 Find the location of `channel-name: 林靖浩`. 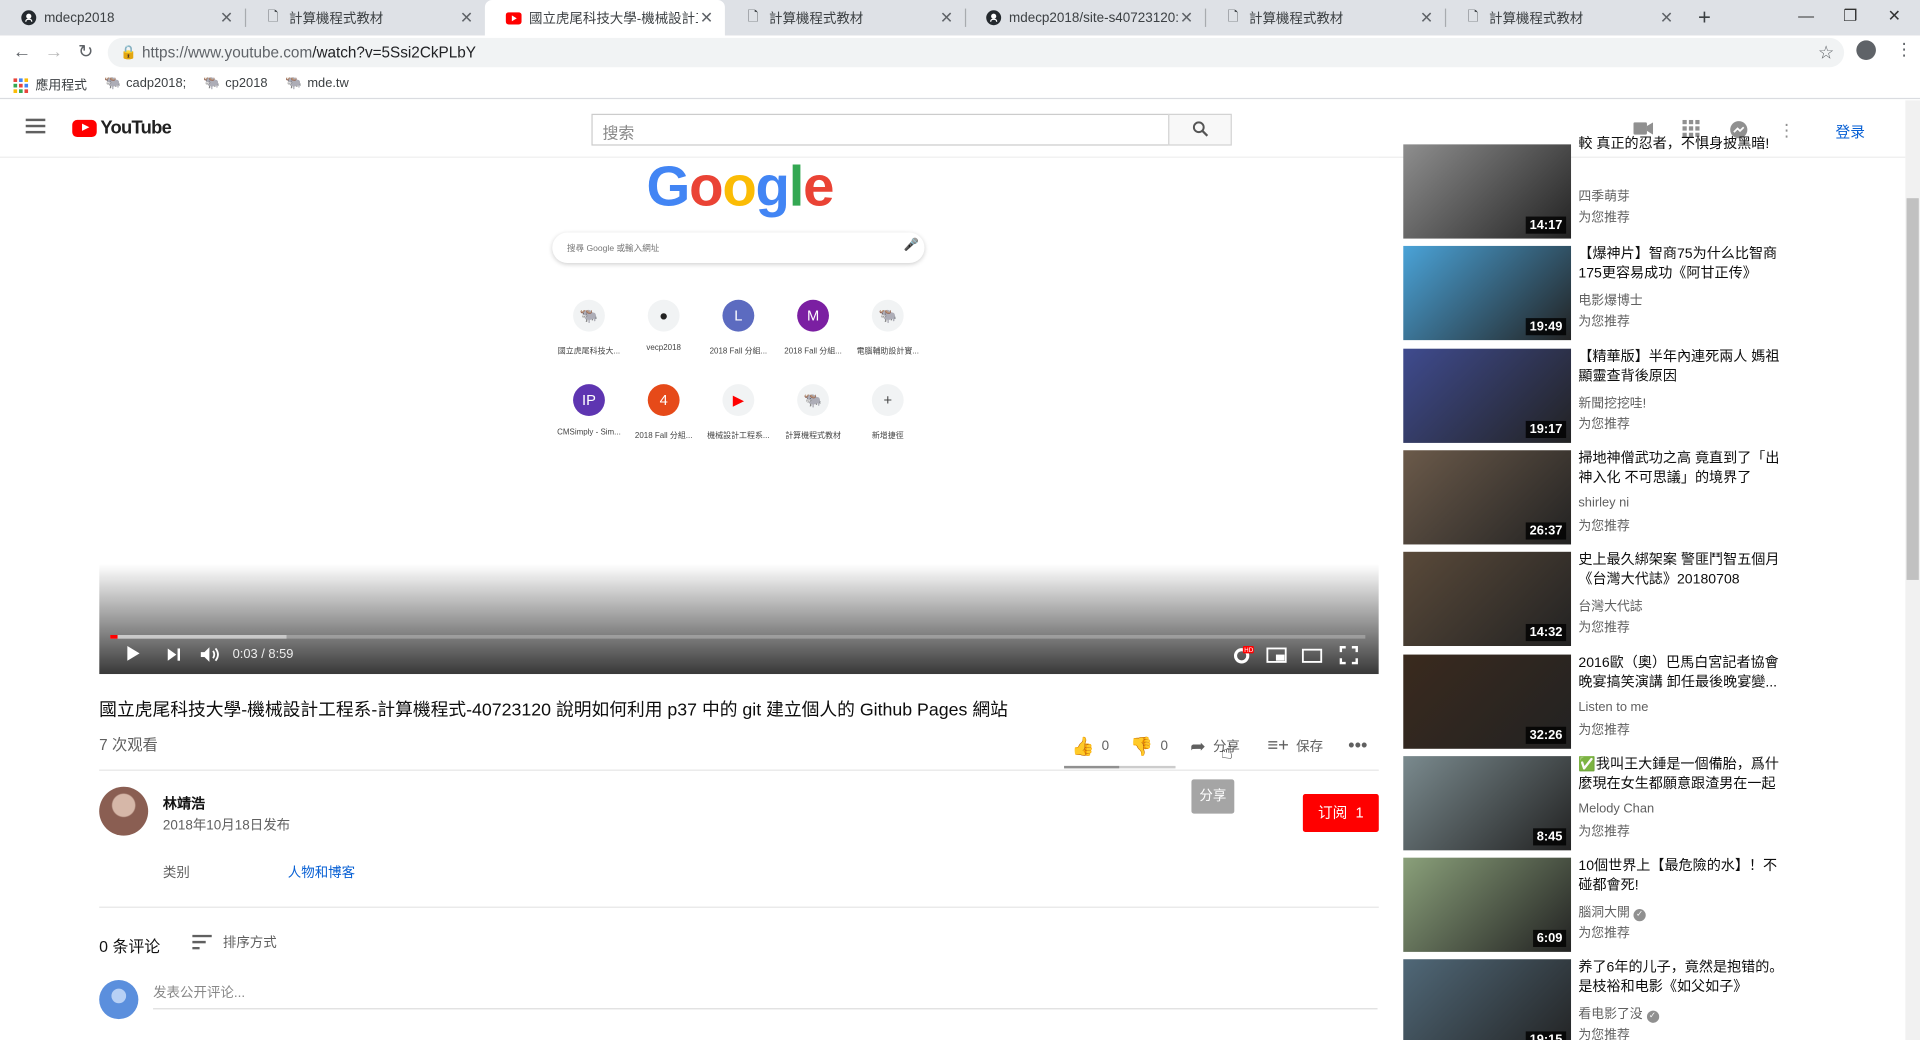

channel-name: 林靖浩 is located at coordinates (184, 804).